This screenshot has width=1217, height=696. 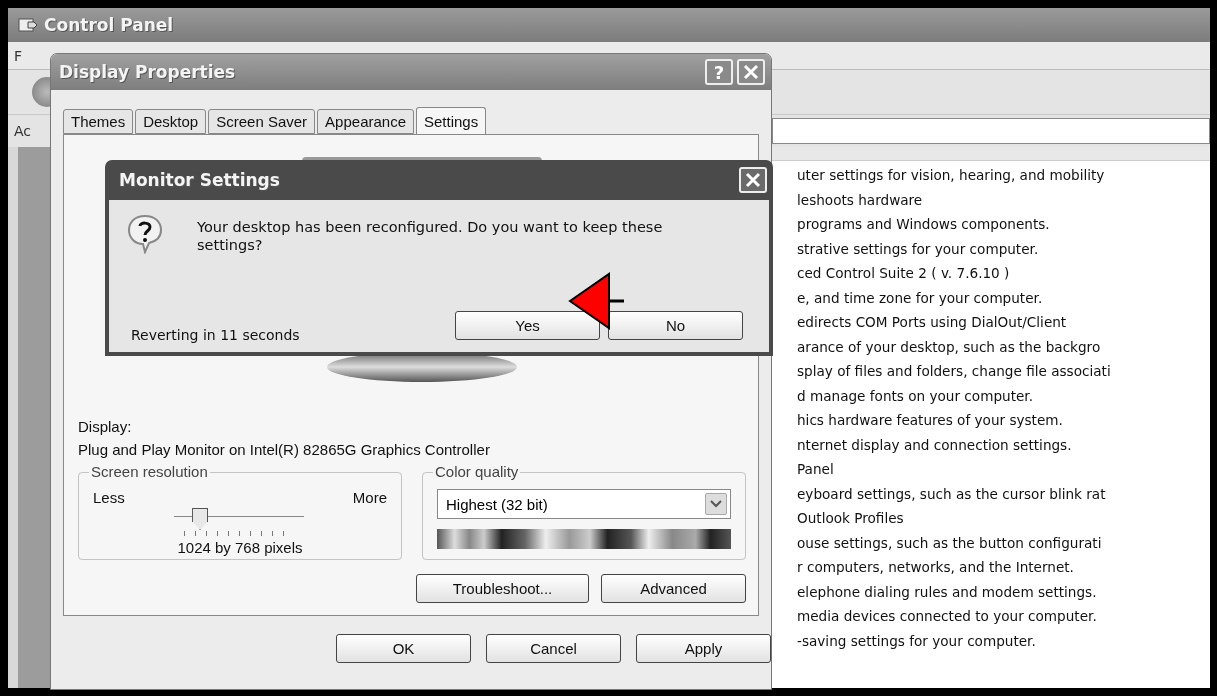 I want to click on slider-max-label: More, so click(x=369, y=497).